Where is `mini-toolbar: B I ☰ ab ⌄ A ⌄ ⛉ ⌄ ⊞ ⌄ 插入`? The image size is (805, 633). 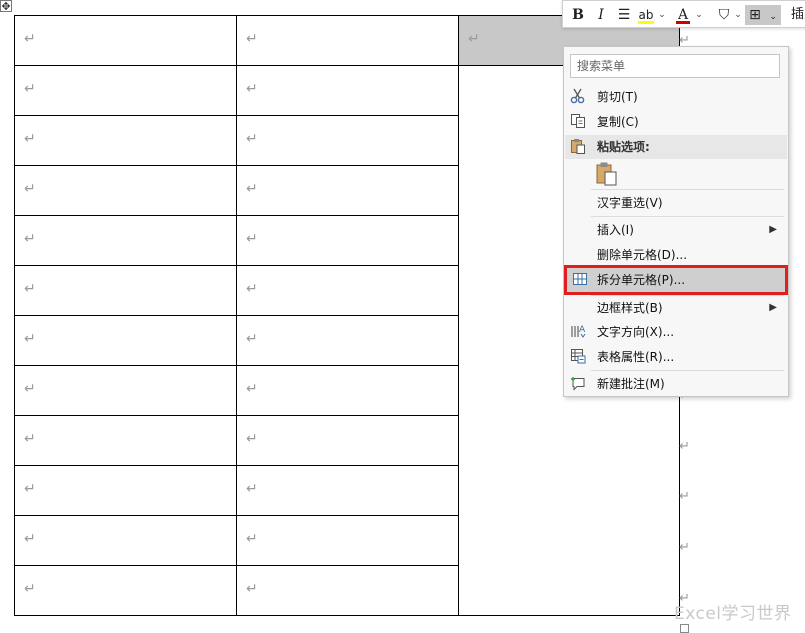 mini-toolbar: B I ☰ ab ⌄ A ⌄ ⛉ ⌄ ⊞ ⌄ 插入 is located at coordinates (683, 14).